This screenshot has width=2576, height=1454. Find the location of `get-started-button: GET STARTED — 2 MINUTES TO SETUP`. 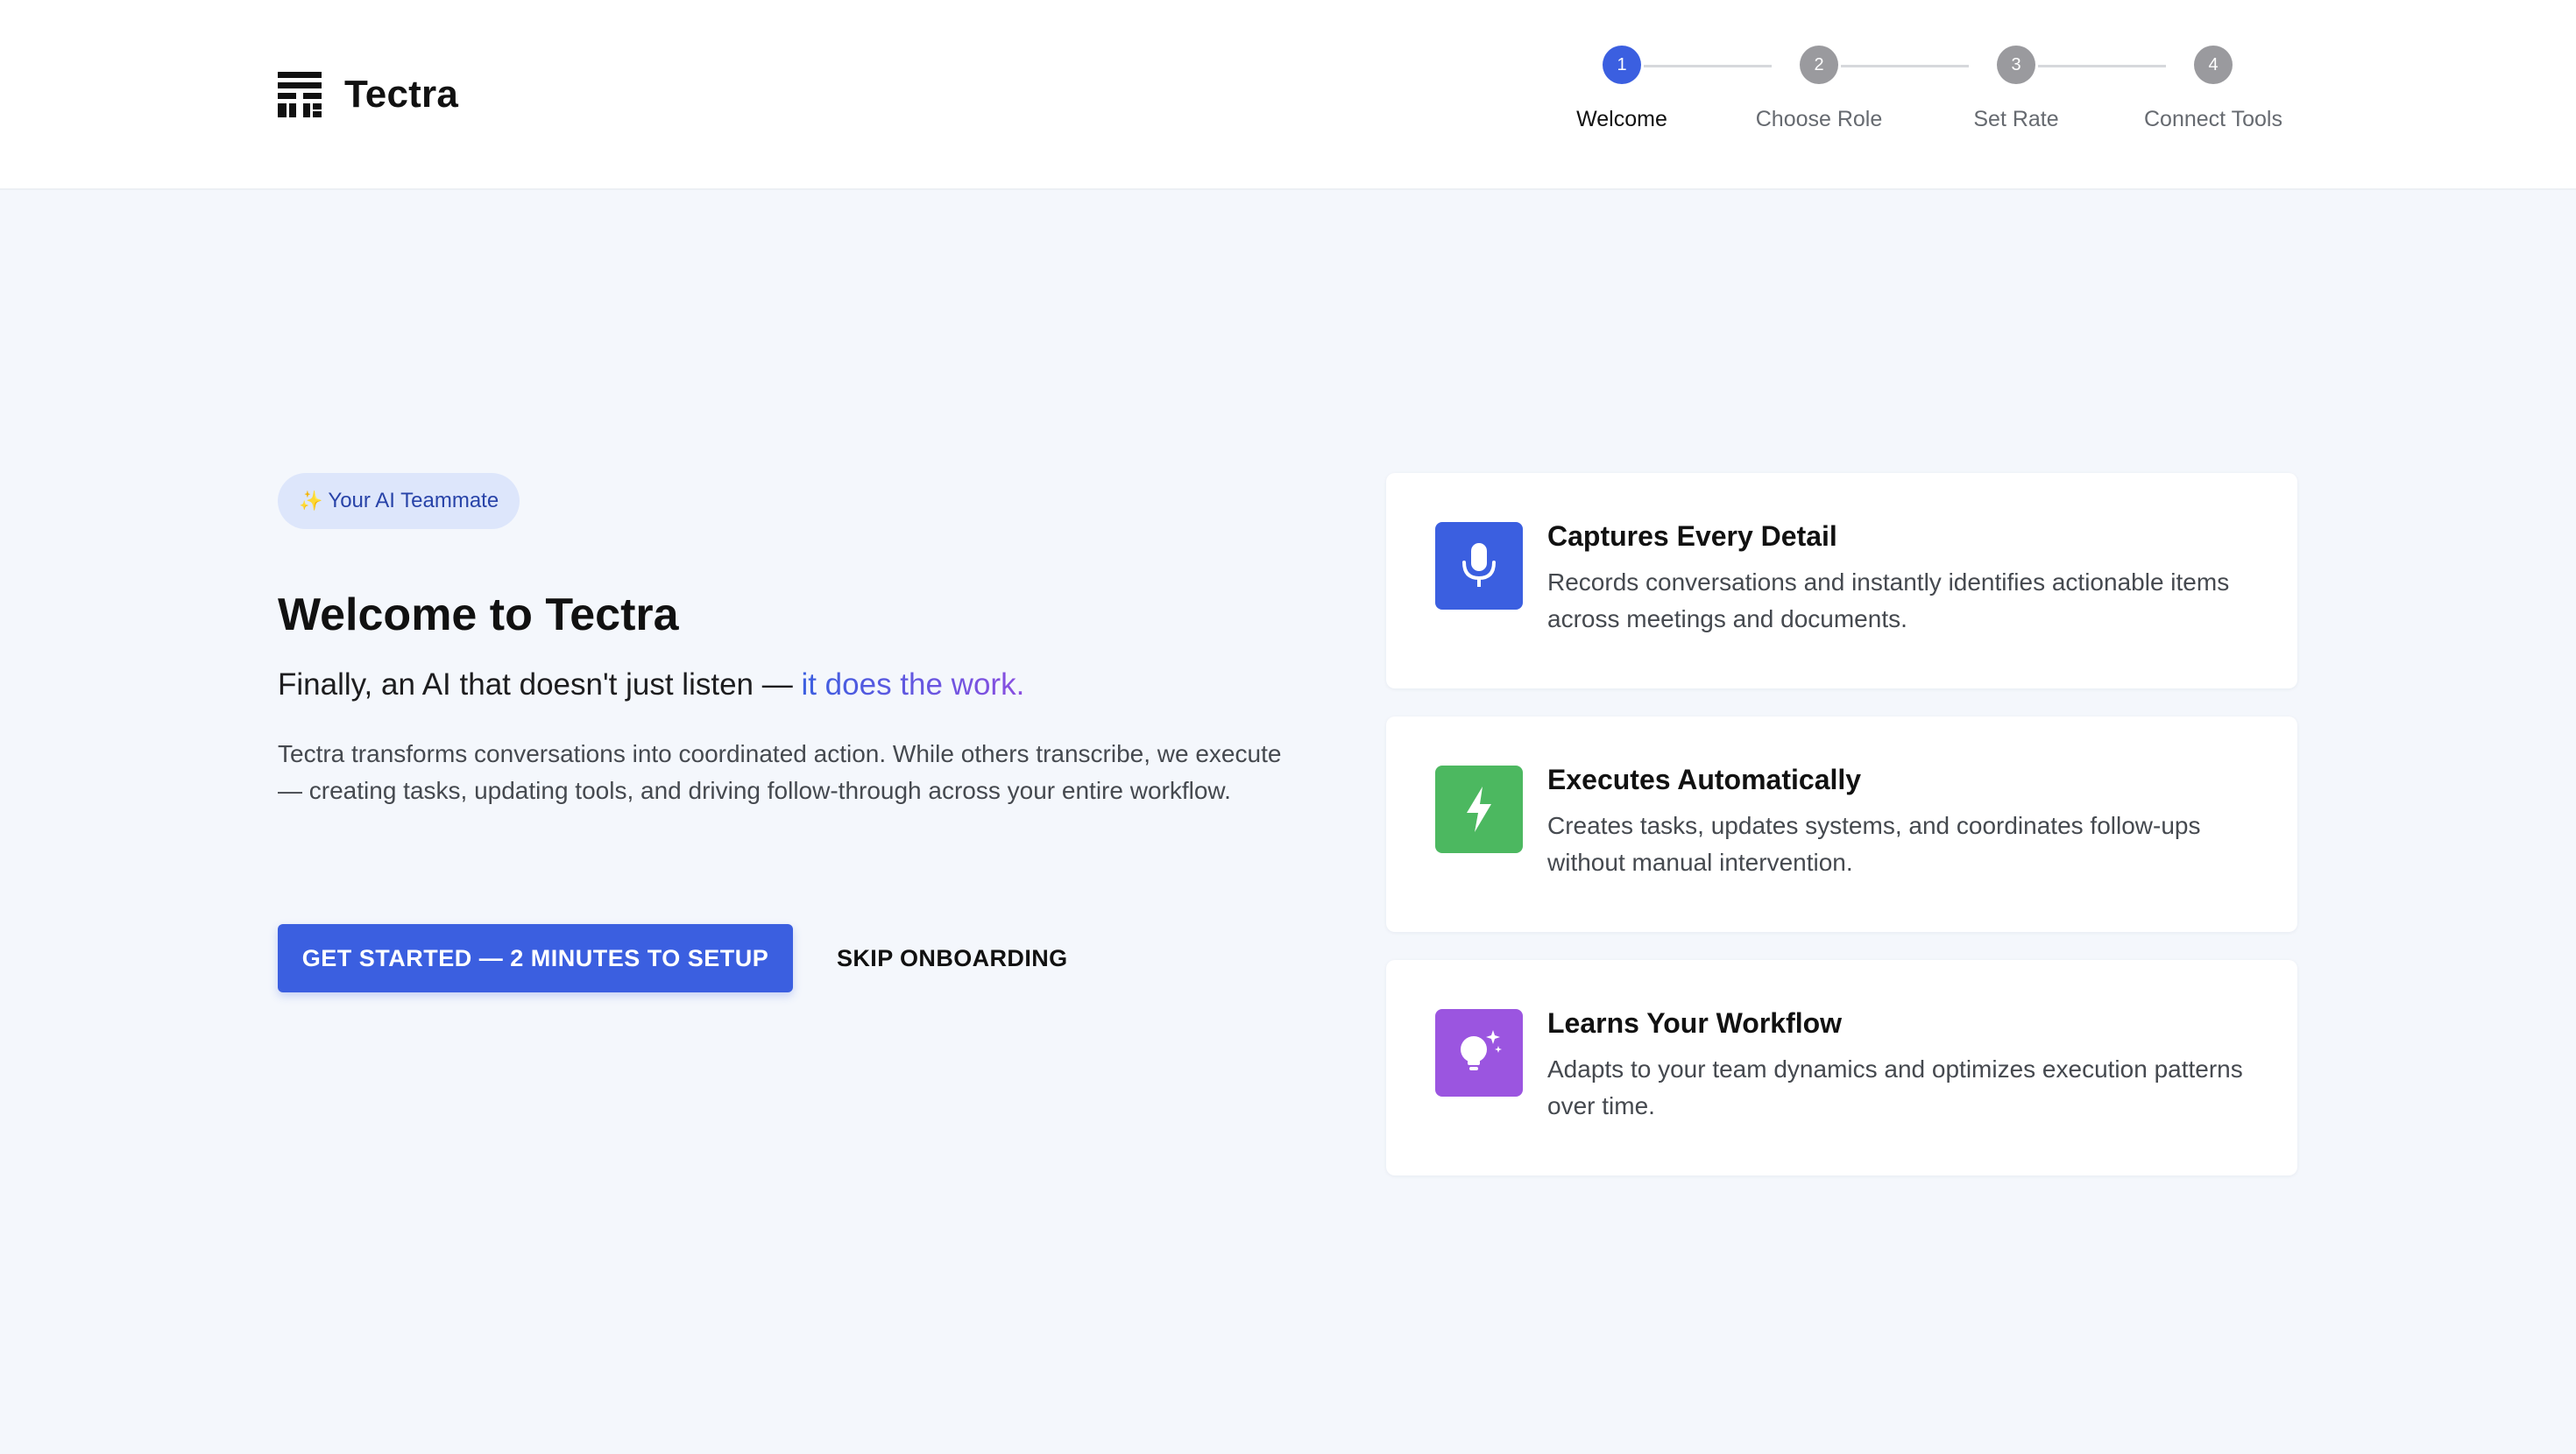

get-started-button: GET STARTED — 2 MINUTES TO SETUP is located at coordinates (535, 958).